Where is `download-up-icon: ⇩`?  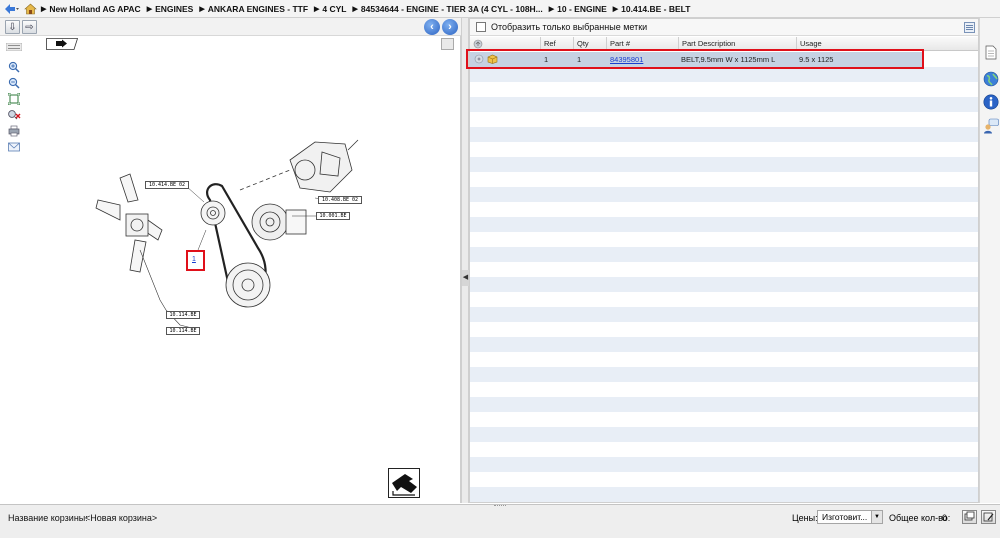
download-up-icon: ⇩ is located at coordinates (12, 27).